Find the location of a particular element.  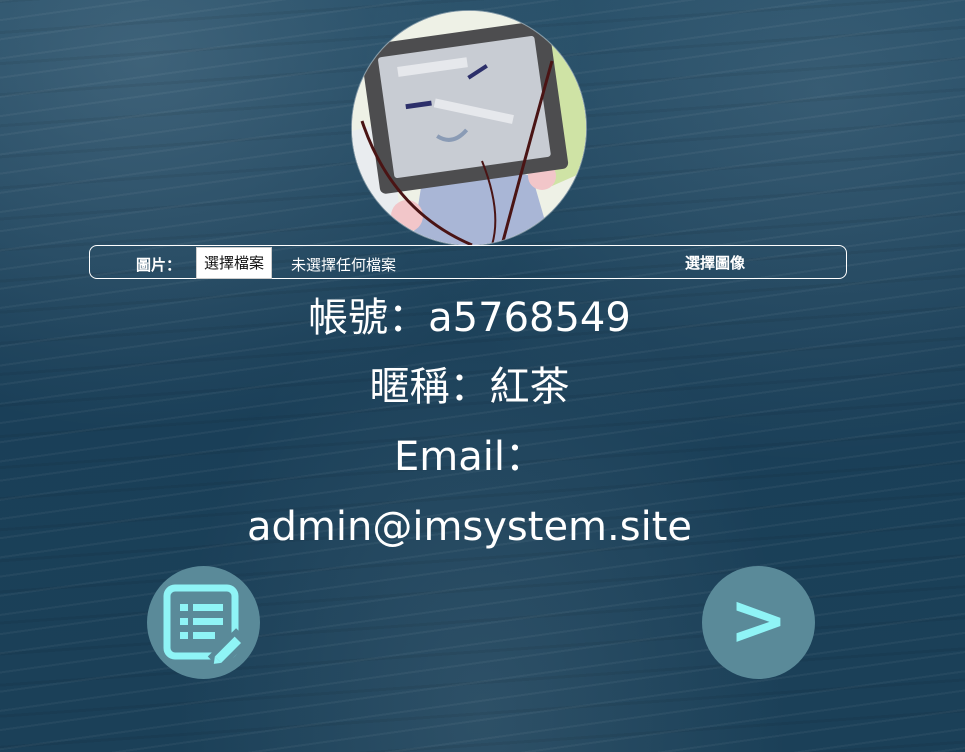

edit-profile-button is located at coordinates (203, 622).